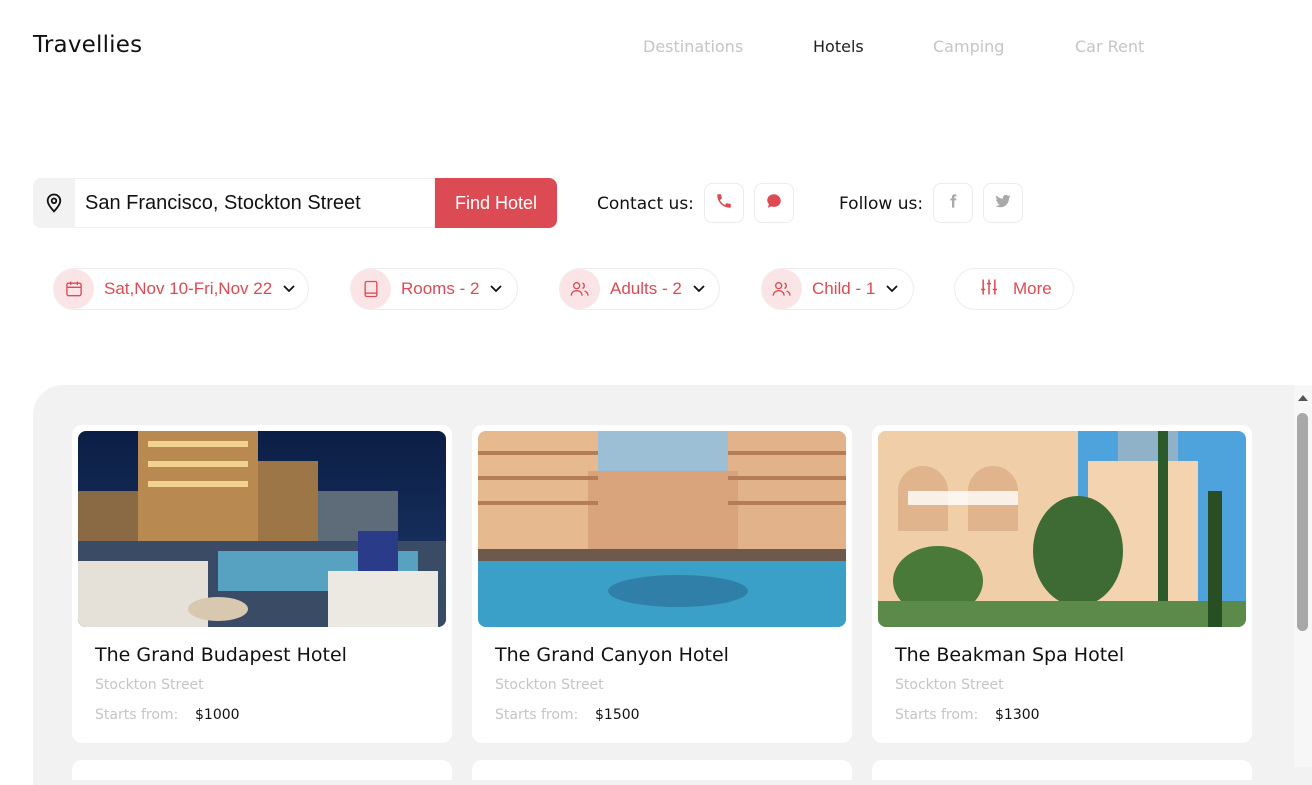  Describe the element at coordinates (74, 289) in the screenshot. I see `calendar-icon` at that location.